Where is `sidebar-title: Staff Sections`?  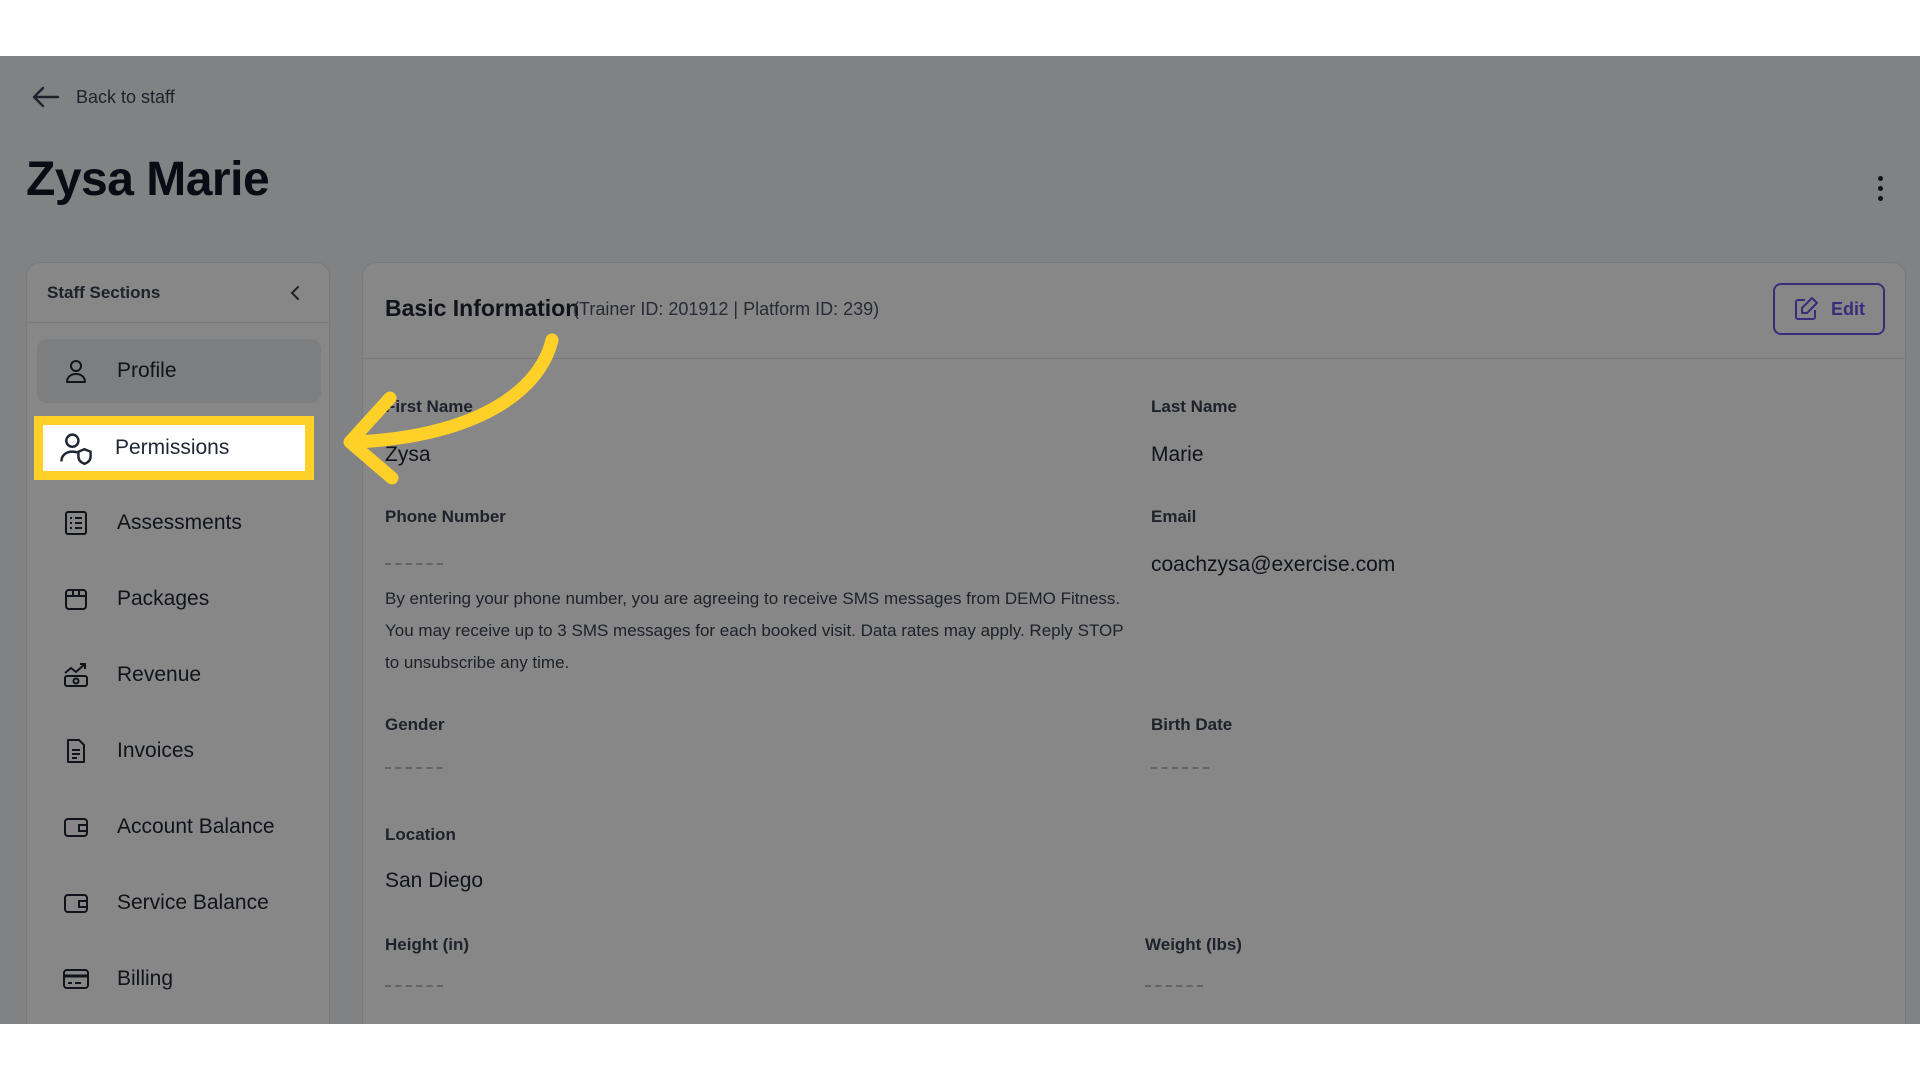 sidebar-title: Staff Sections is located at coordinates (104, 292).